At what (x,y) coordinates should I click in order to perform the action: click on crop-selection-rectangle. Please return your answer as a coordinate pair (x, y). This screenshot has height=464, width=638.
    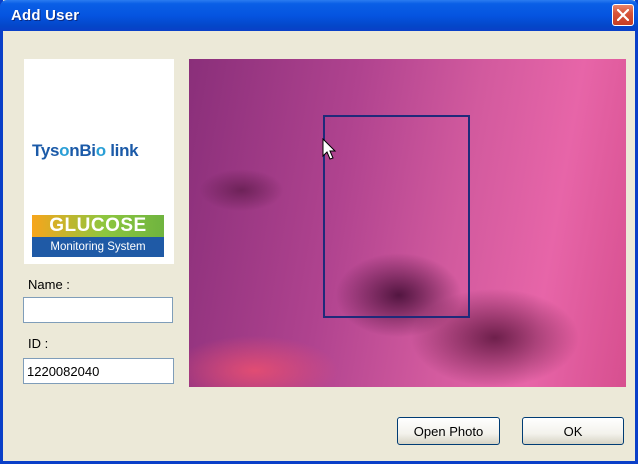
    Looking at the image, I should click on (396, 216).